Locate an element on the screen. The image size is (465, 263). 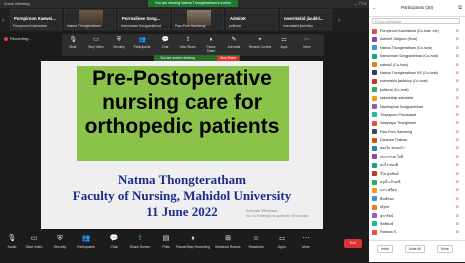
participant-row: วิไล สุขสันต์ ⊘ is located at coordinates (417, 174).